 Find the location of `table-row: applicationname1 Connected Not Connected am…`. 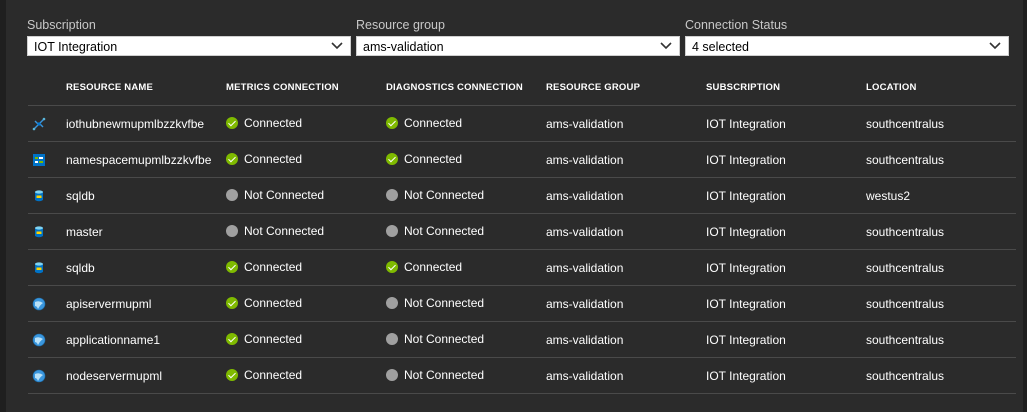

table-row: applicationname1 Connected Not Connected am… is located at coordinates (522, 339).